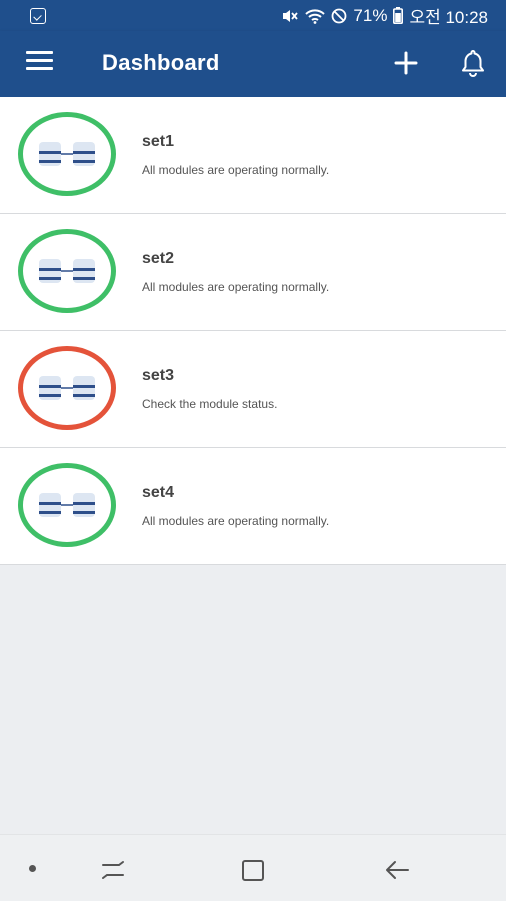 The height and width of the screenshot is (901, 506). What do you see at coordinates (253, 389) in the screenshot?
I see `list-item-set3: set3 Check the module status.` at bounding box center [253, 389].